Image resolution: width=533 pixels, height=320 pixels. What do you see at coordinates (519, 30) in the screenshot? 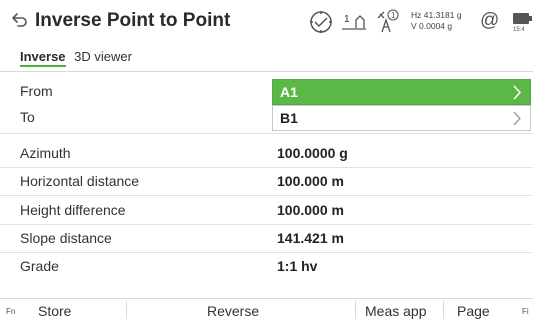
I see `clock: 15:4` at bounding box center [519, 30].